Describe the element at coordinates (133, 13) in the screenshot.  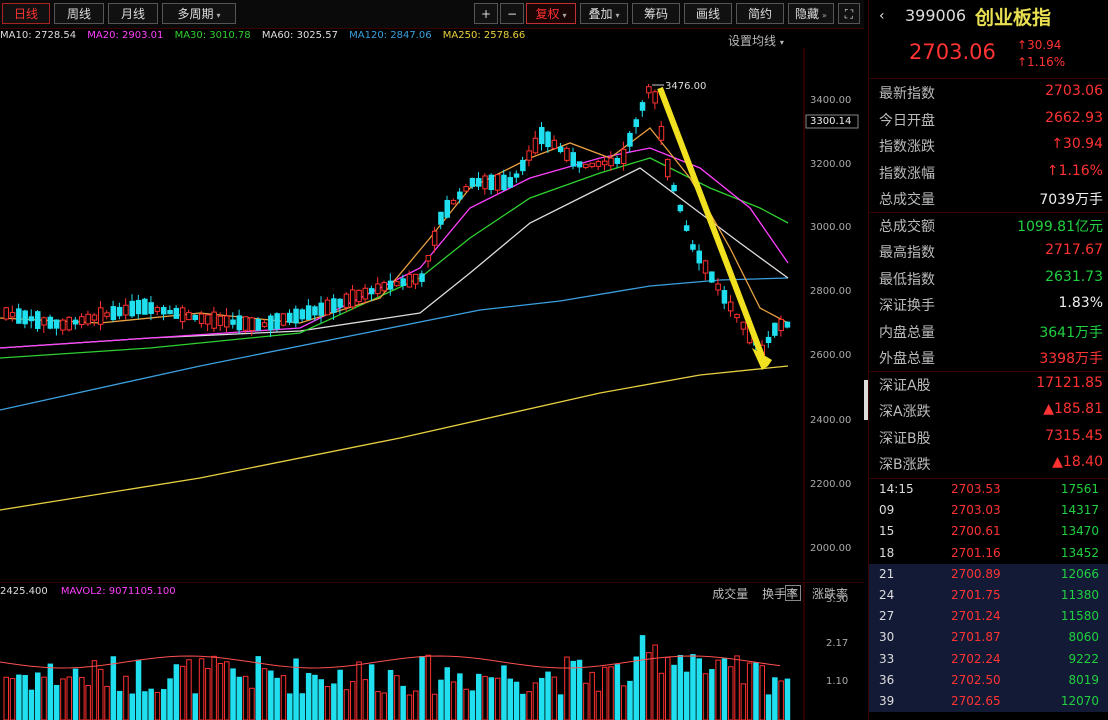
I see `tab-monthly: 月线` at that location.